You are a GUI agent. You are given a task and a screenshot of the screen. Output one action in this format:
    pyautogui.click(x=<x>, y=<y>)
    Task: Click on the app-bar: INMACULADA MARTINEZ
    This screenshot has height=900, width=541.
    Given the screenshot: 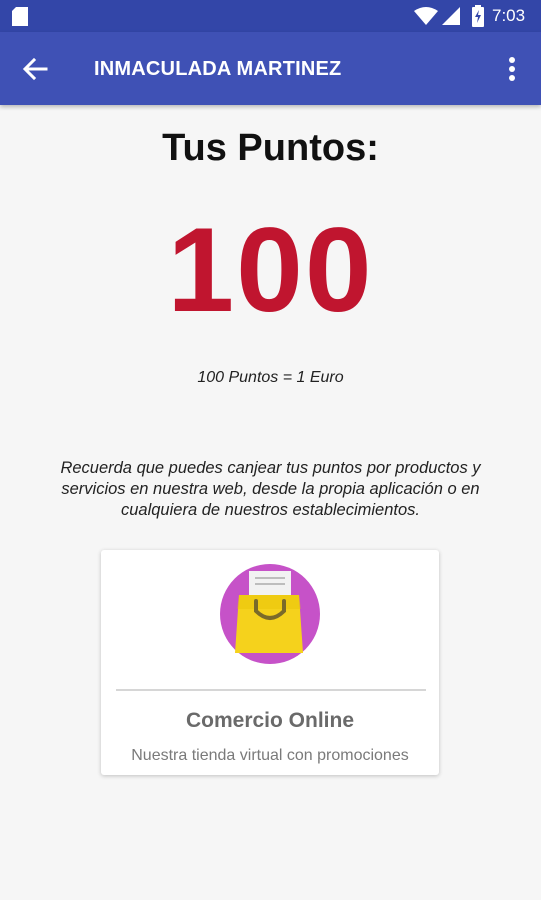 What is the action you would take?
    pyautogui.click(x=270, y=68)
    